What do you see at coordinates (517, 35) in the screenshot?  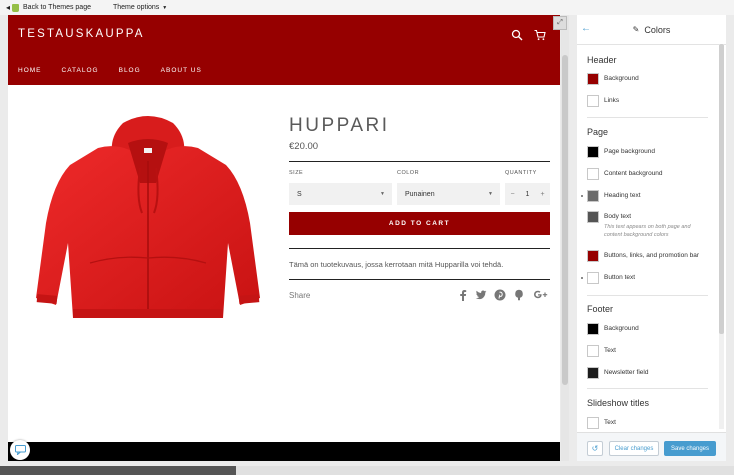 I see `search-icon` at bounding box center [517, 35].